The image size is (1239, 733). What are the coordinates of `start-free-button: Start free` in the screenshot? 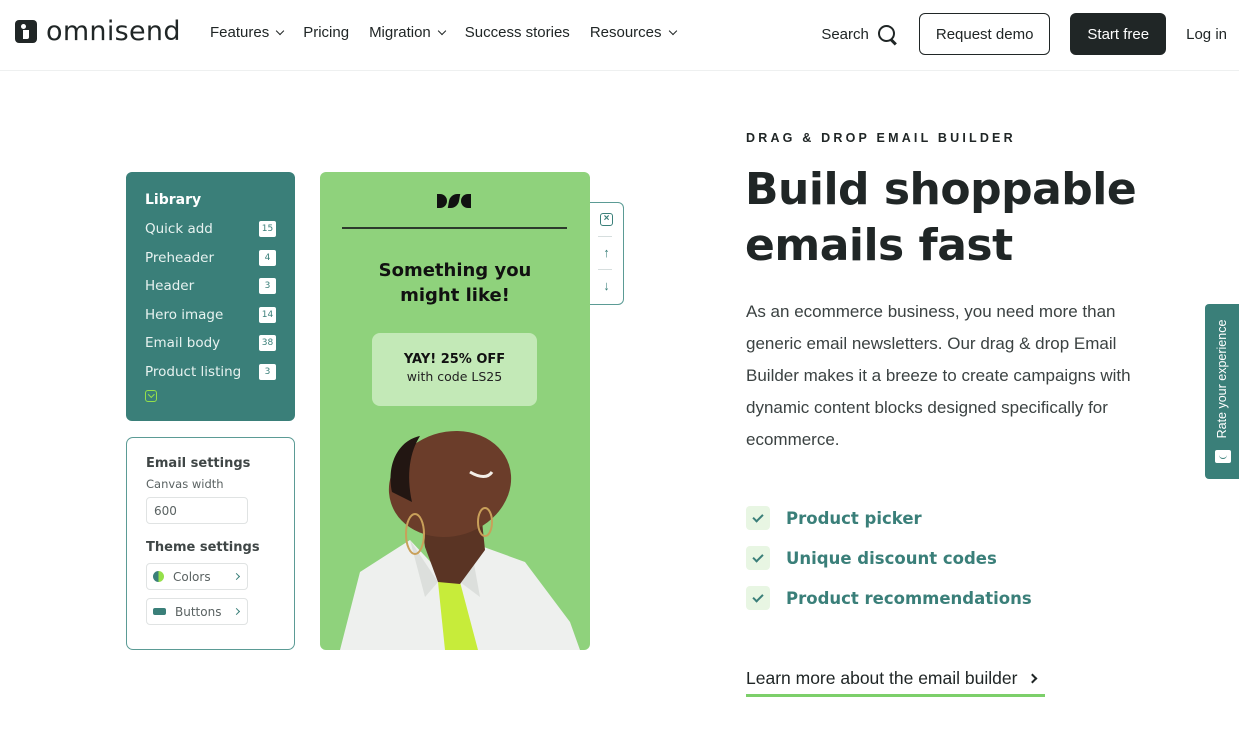 It's located at (1118, 34).